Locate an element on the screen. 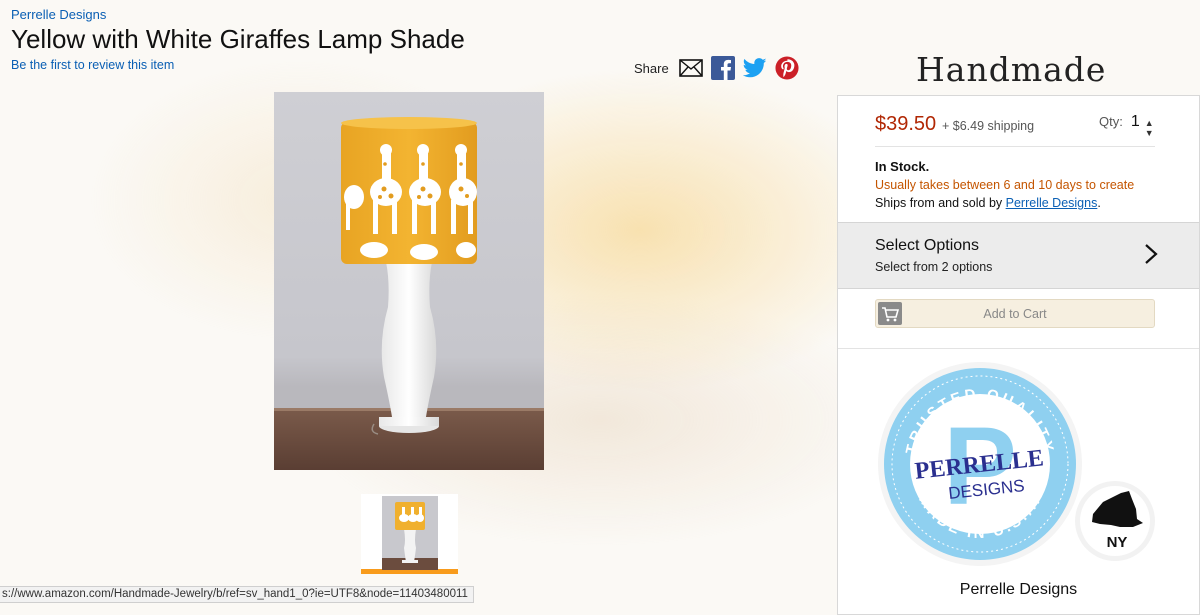 The height and width of the screenshot is (615, 1200). add-to-cart-label: Add to Cart is located at coordinates (1015, 314).